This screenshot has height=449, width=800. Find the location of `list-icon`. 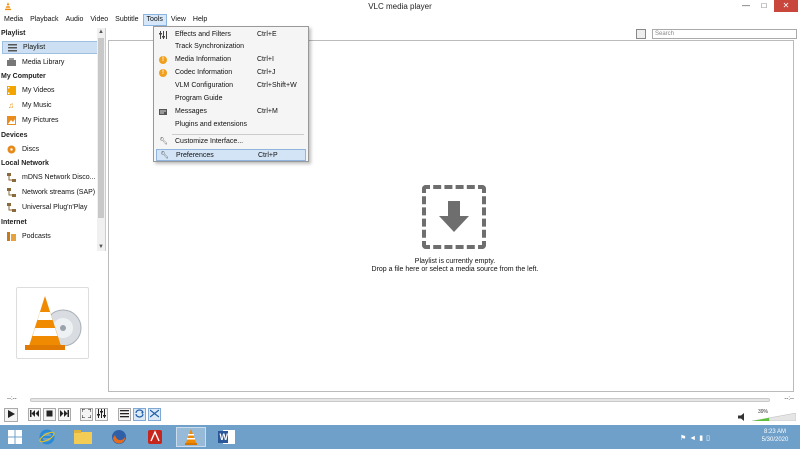

list-icon is located at coordinates (124, 414).